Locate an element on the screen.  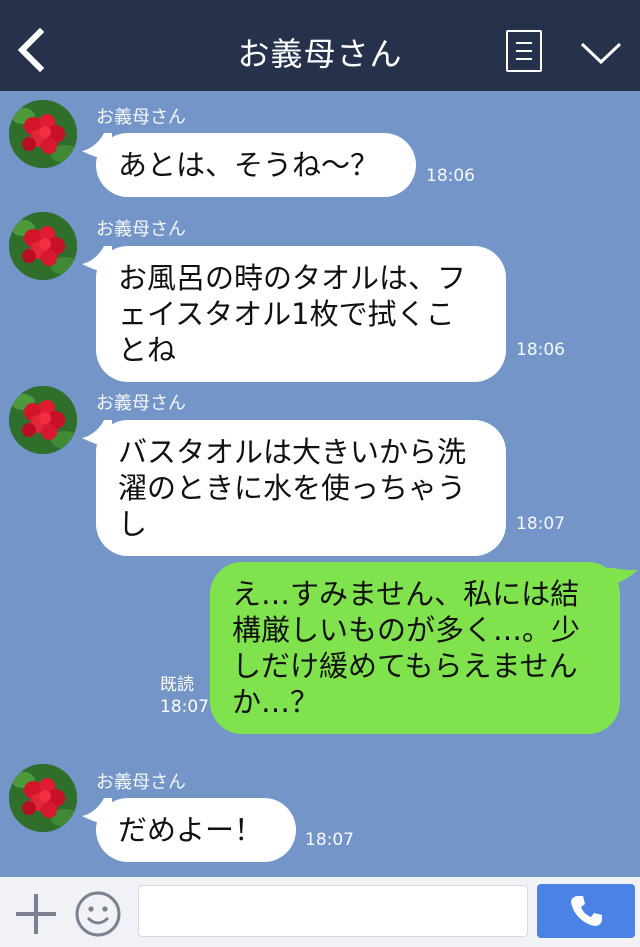
chevron-down-icon is located at coordinates (601, 53).